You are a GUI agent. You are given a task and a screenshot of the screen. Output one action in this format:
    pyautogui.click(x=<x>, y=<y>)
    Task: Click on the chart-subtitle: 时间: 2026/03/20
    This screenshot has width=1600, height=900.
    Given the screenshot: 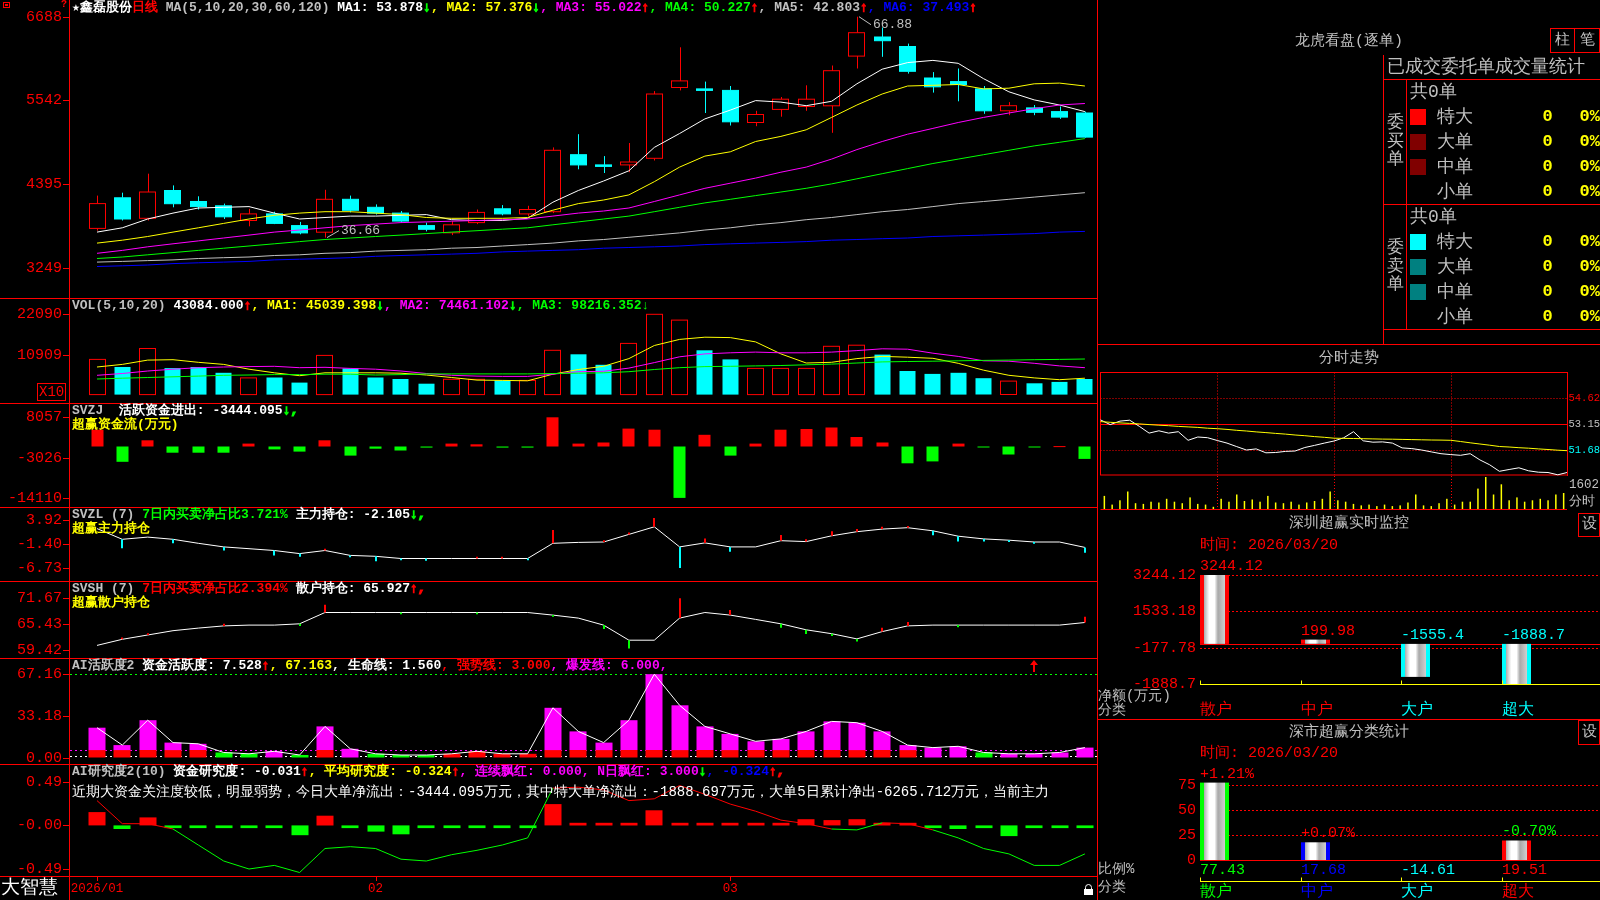 What is the action you would take?
    pyautogui.click(x=1269, y=753)
    